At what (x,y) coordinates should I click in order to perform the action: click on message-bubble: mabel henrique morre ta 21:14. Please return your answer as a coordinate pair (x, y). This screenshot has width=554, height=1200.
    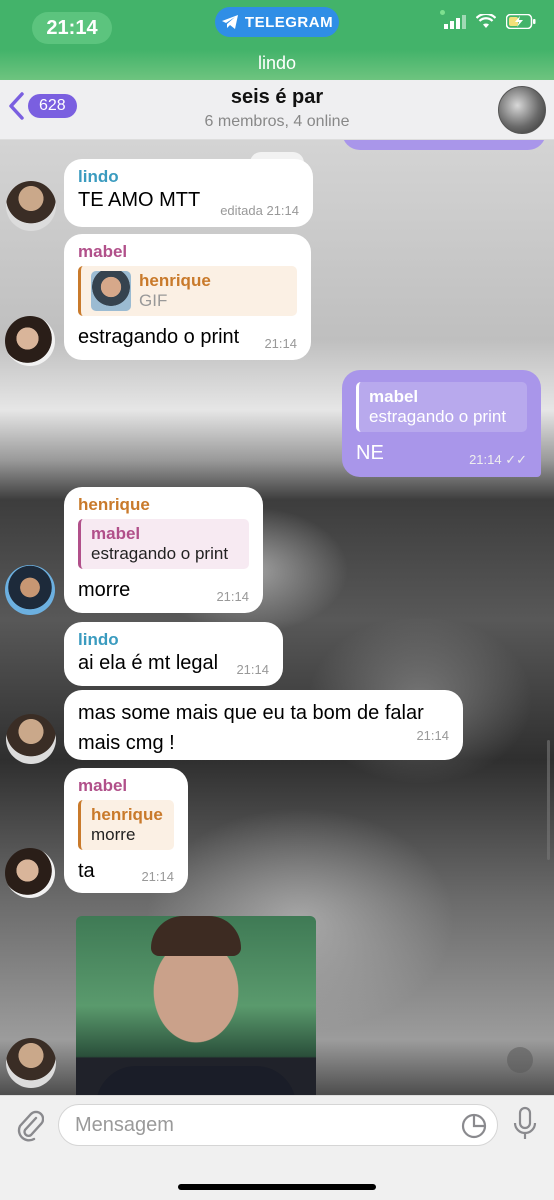
    Looking at the image, I should click on (126, 830).